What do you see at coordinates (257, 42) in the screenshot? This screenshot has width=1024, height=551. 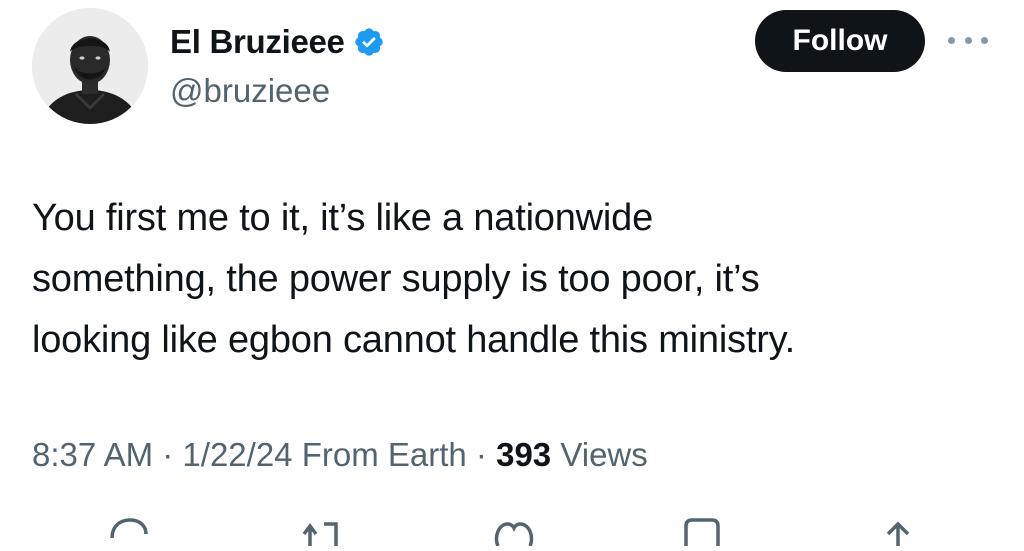 I see `display-name: El Bruzieee` at bounding box center [257, 42].